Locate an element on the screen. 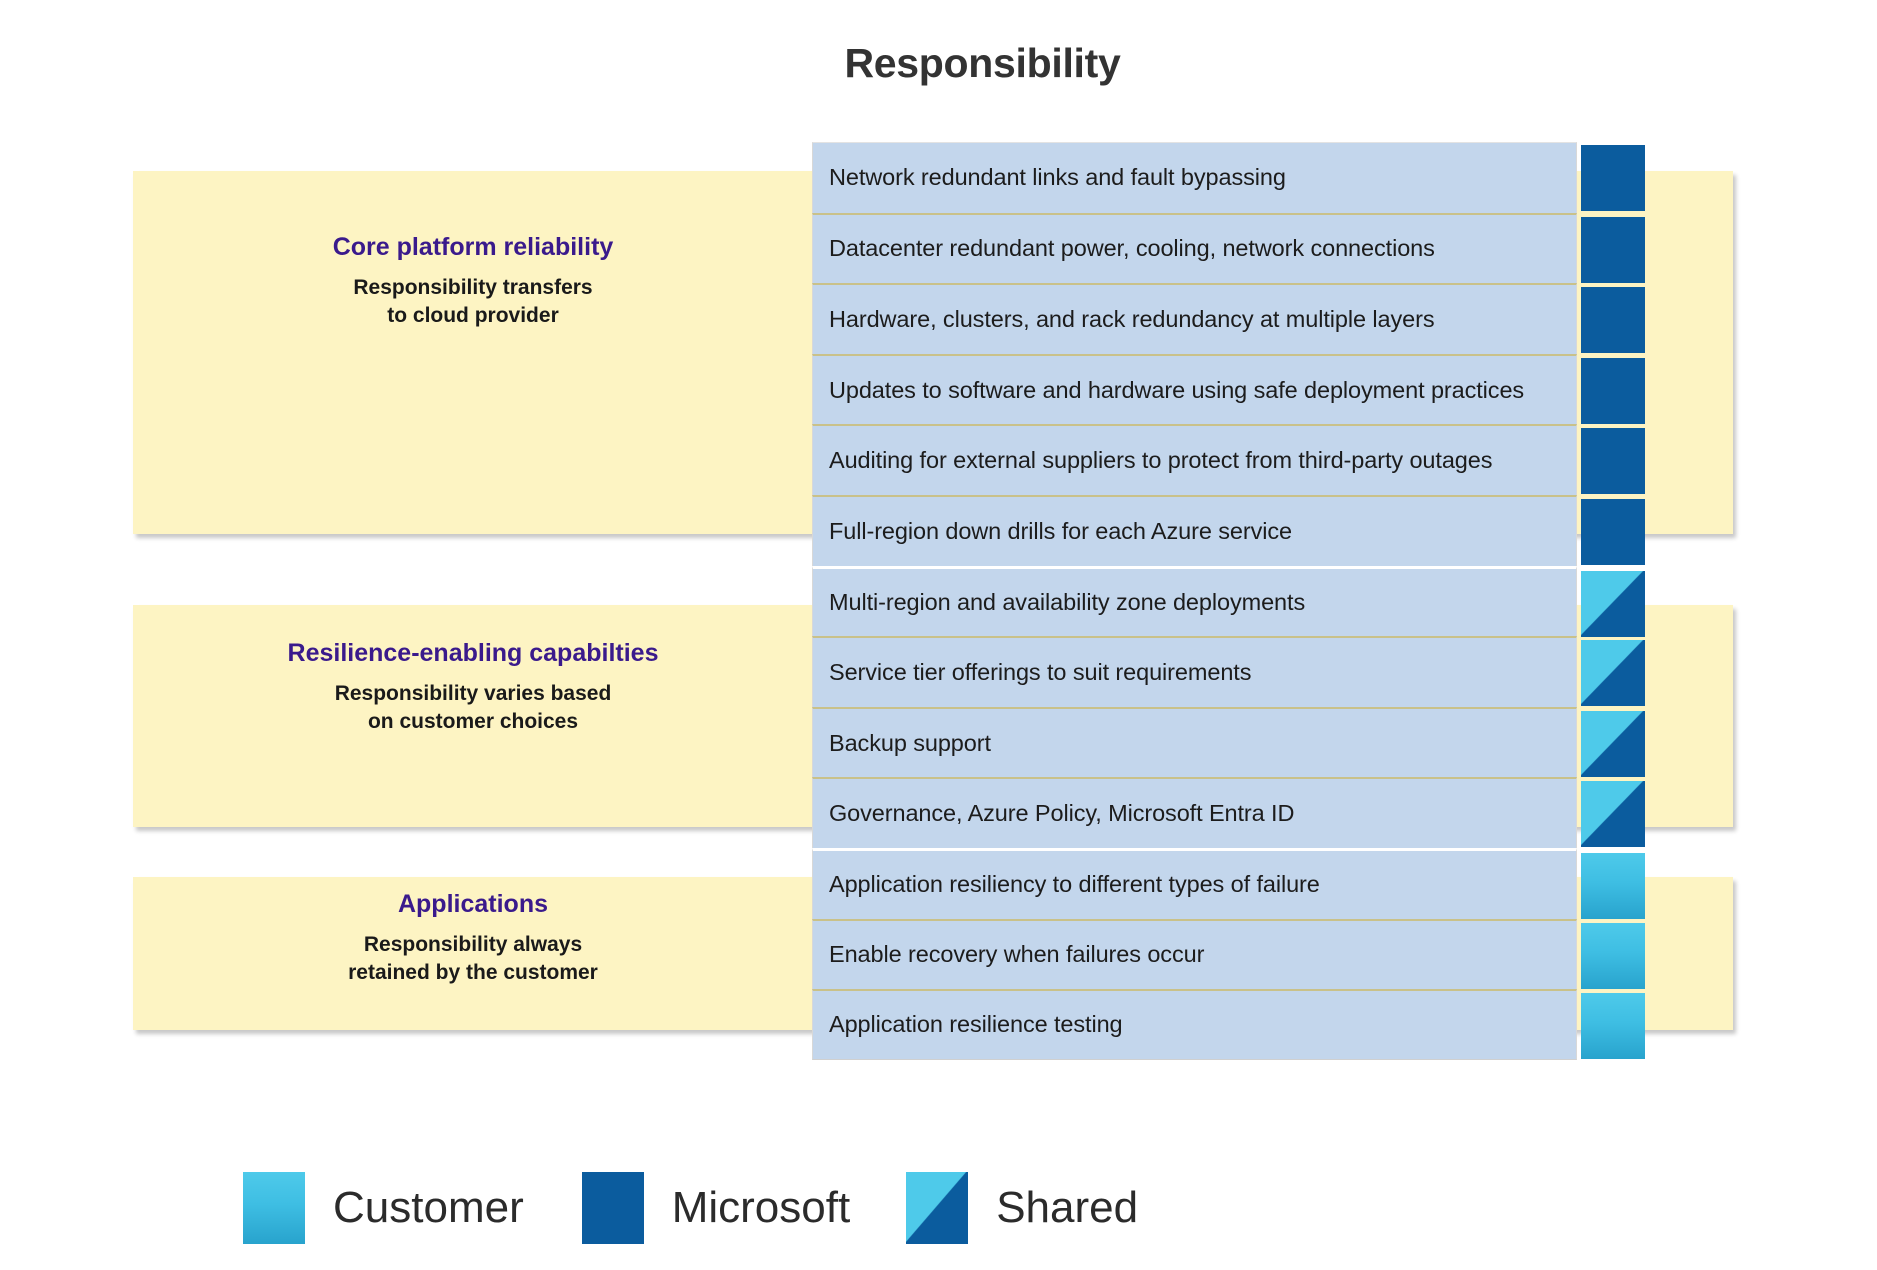  legend: Customer Microsoft Shared is located at coordinates (690, 1208).